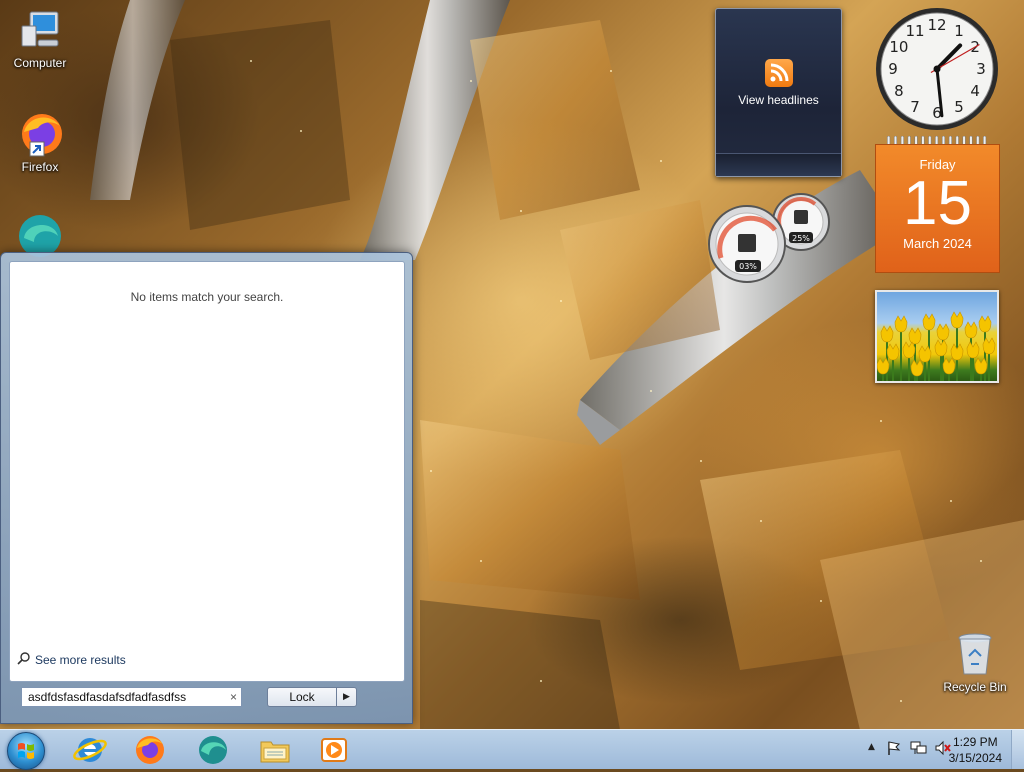  I want to click on desktop-icon-recycle-bin: Recycle Bin, so click(975, 662).